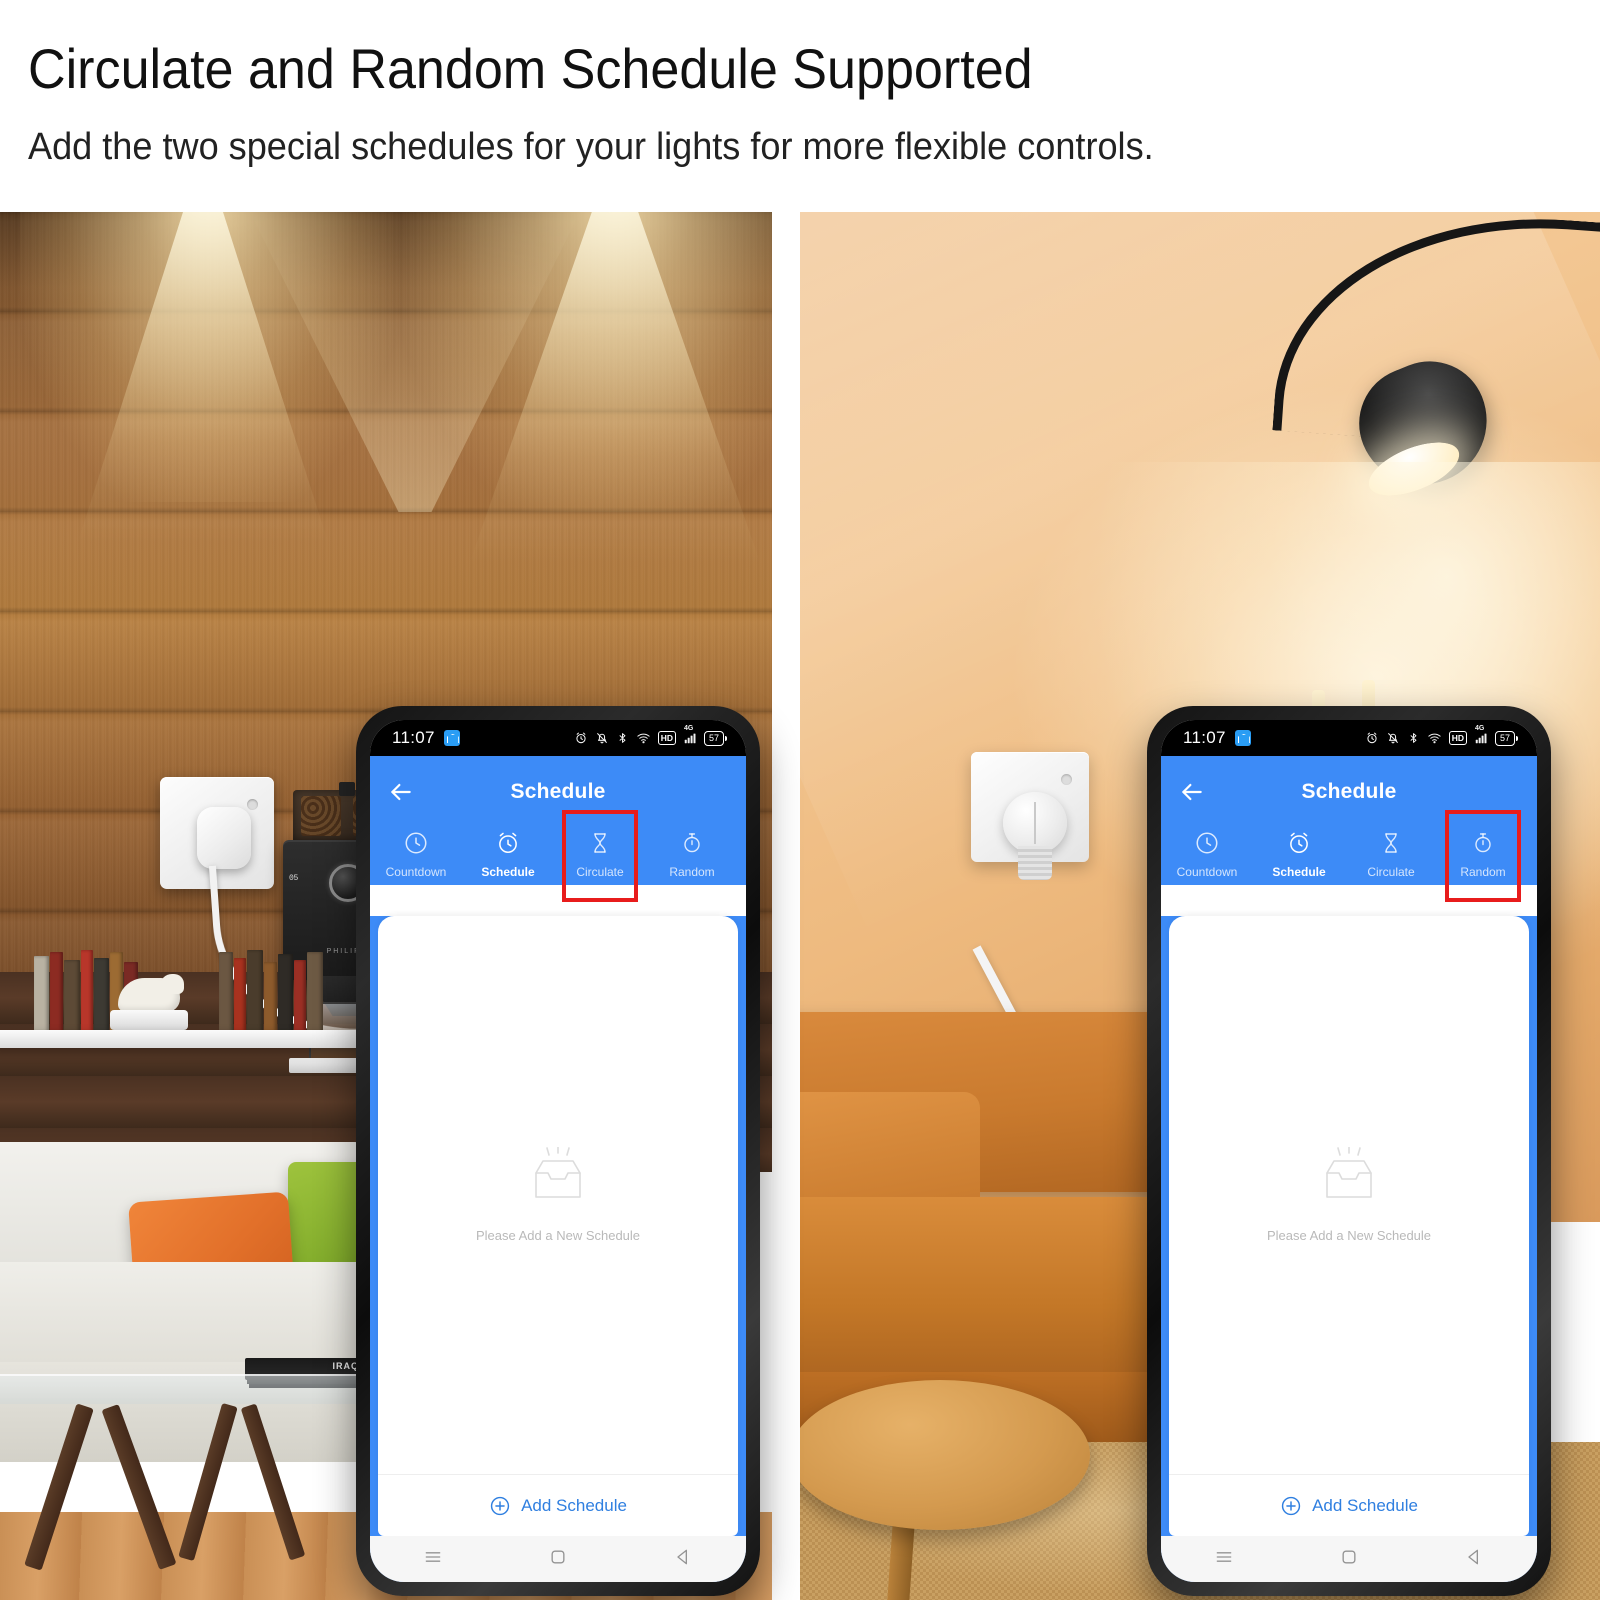 The image size is (1600, 1600). I want to click on coffee-display-left: 05, so click(294, 878).